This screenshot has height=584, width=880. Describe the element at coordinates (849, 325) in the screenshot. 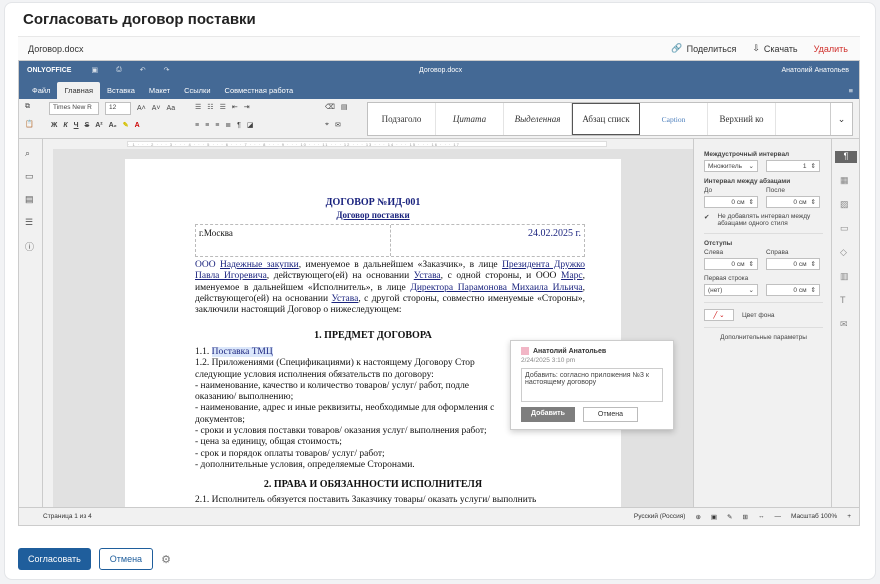

I see `mail-merge-settings-icon: ✉` at that location.